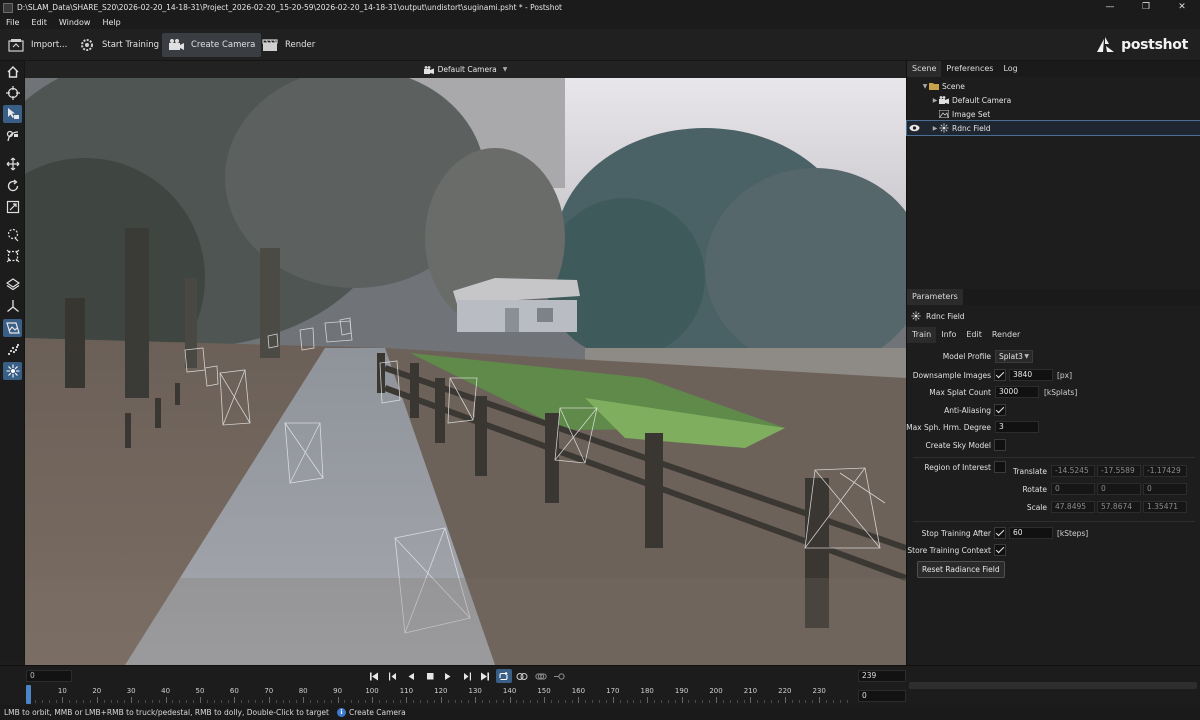 This screenshot has height=720, width=1200. Describe the element at coordinates (969, 69) in the screenshot. I see `tab-preferences: Preferences` at that location.